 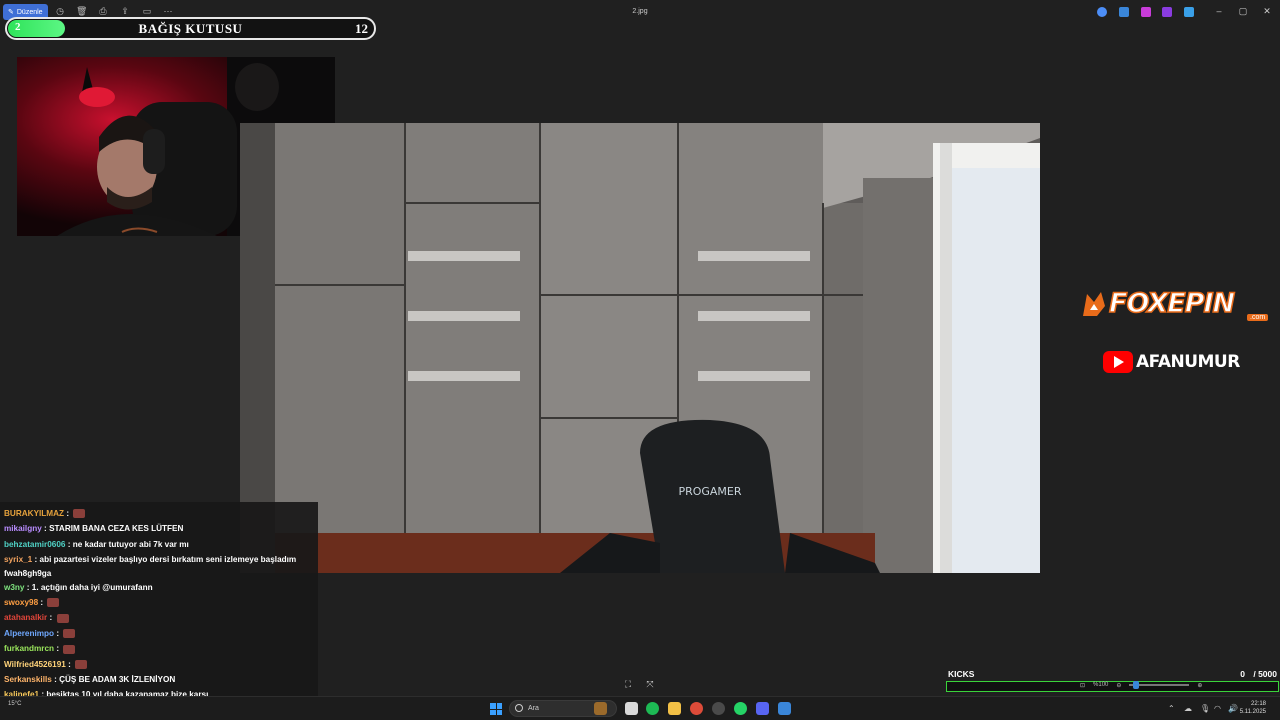 What do you see at coordinates (519, 708) in the screenshot?
I see `search-icon` at bounding box center [519, 708].